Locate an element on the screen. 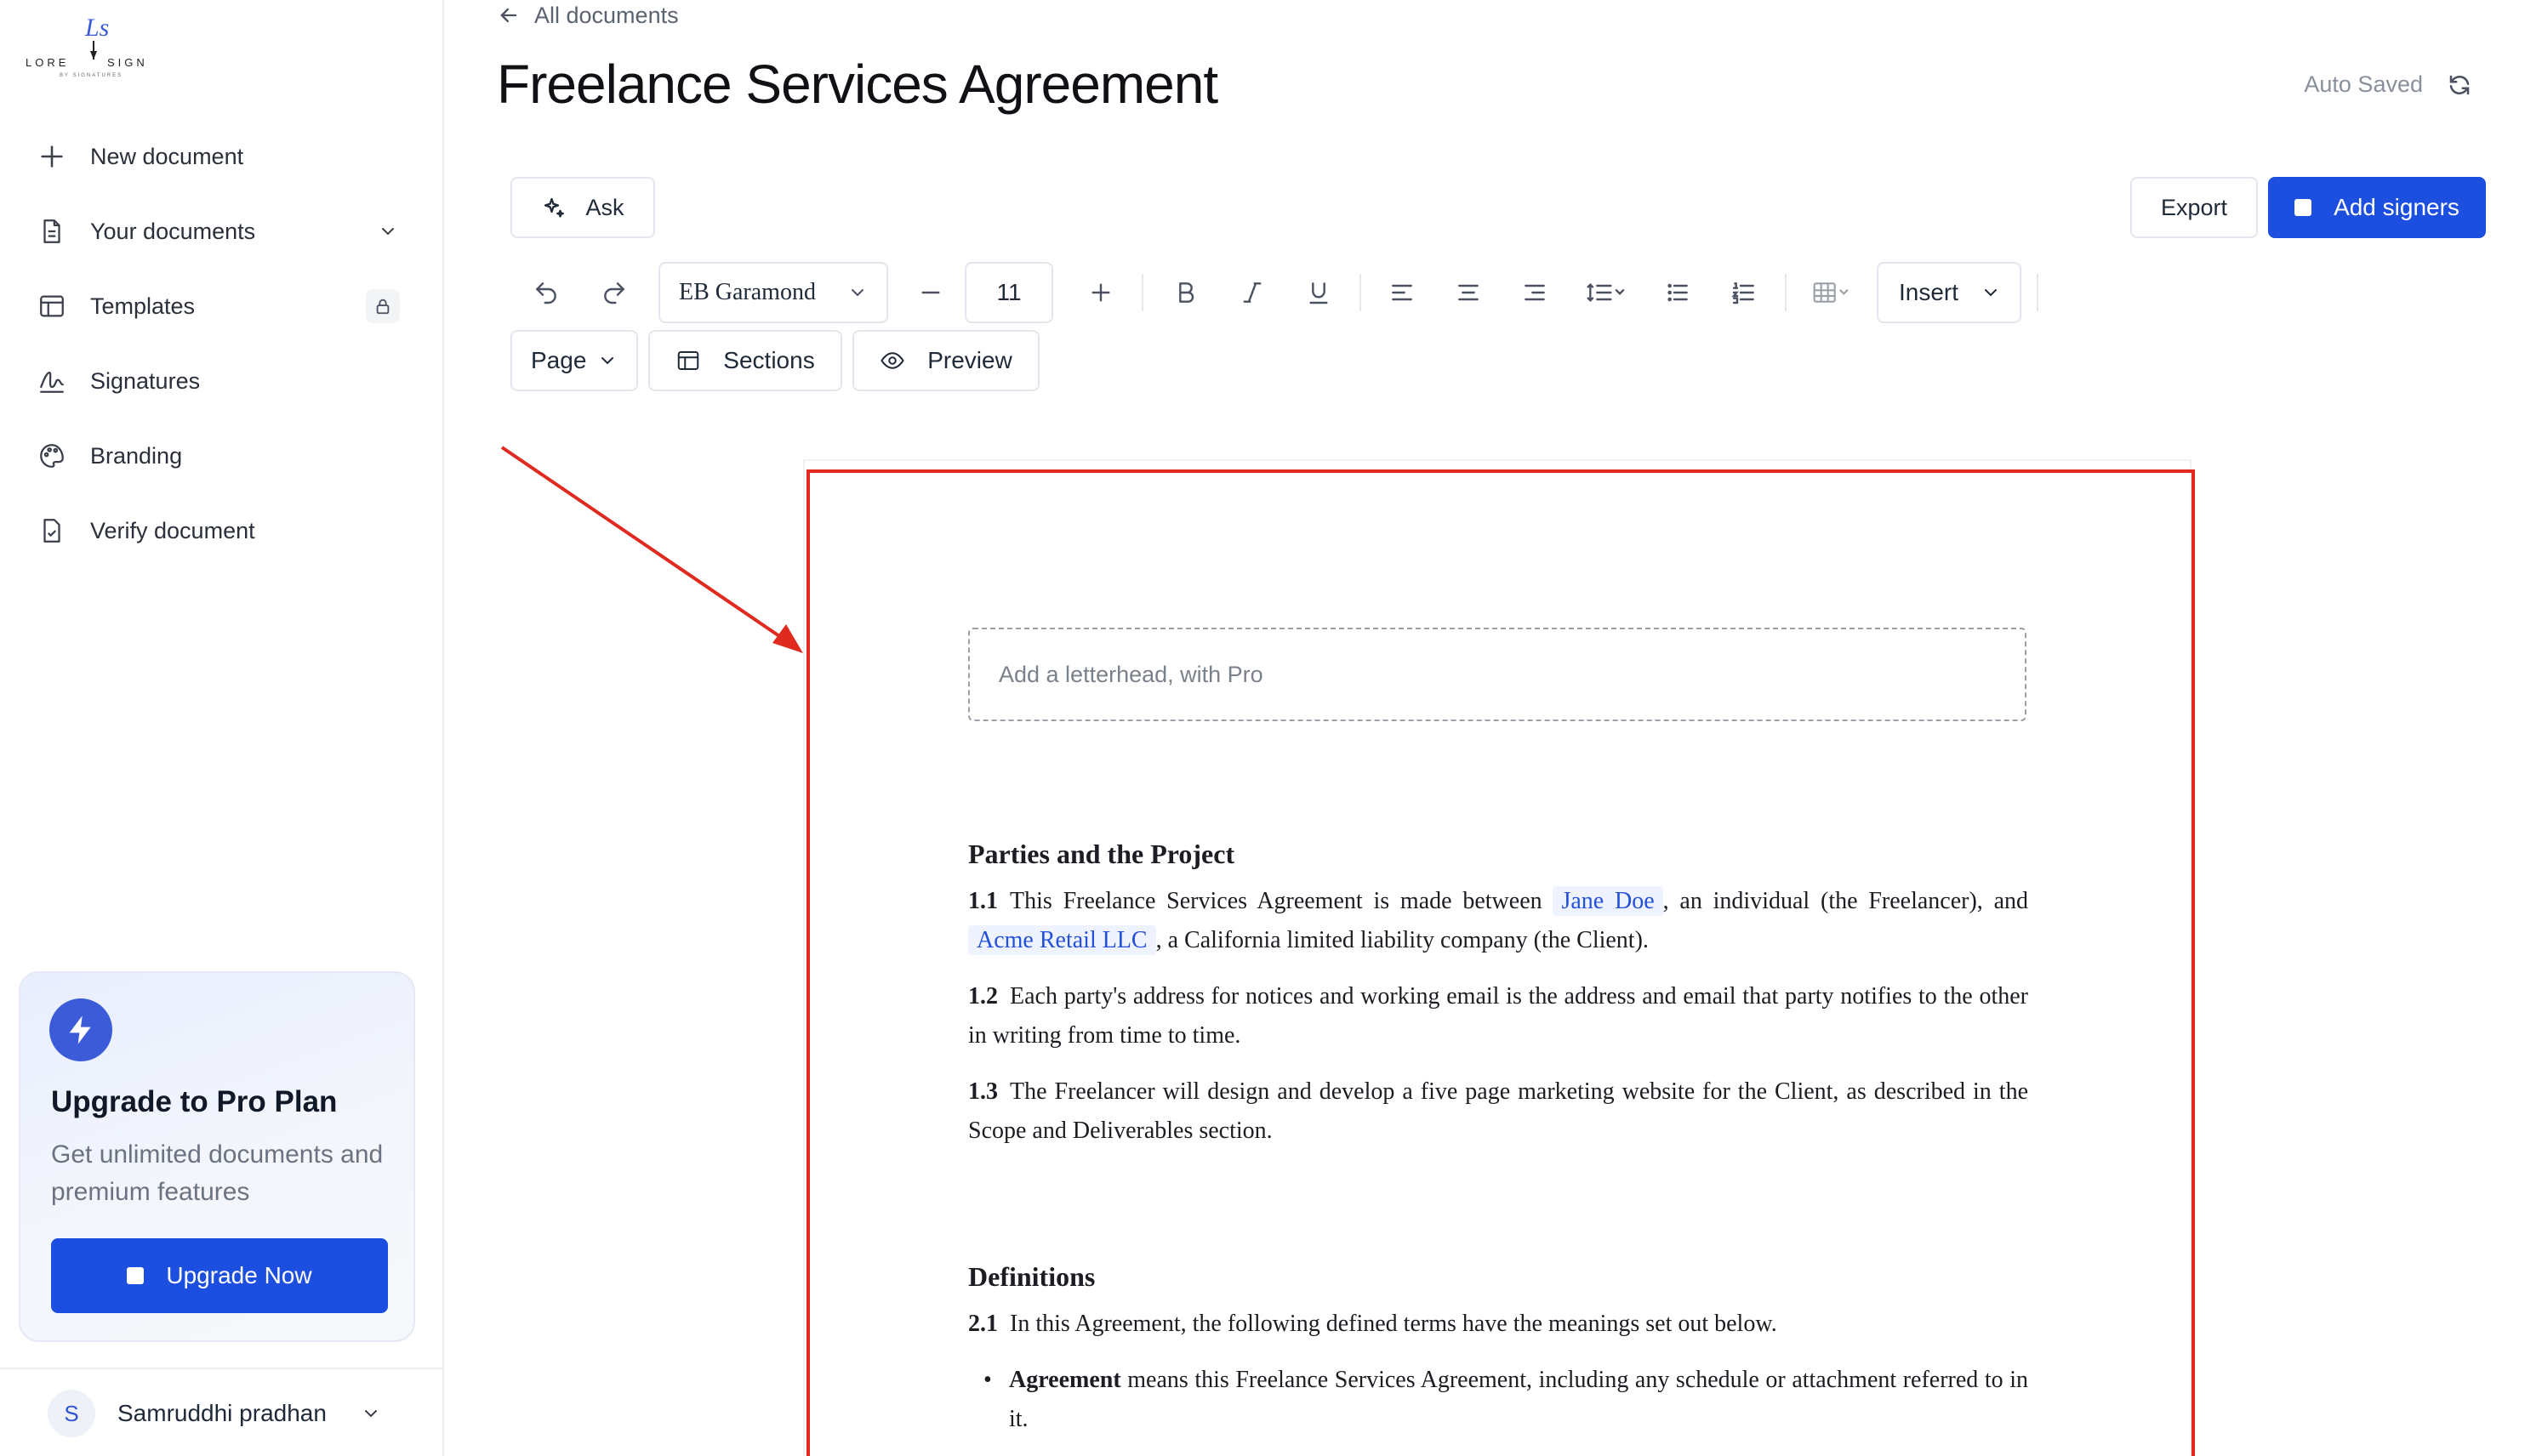  eye-icon is located at coordinates (893, 360).